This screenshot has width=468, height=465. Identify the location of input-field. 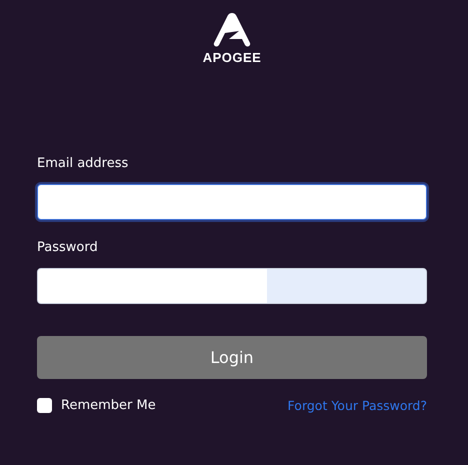
(232, 202).